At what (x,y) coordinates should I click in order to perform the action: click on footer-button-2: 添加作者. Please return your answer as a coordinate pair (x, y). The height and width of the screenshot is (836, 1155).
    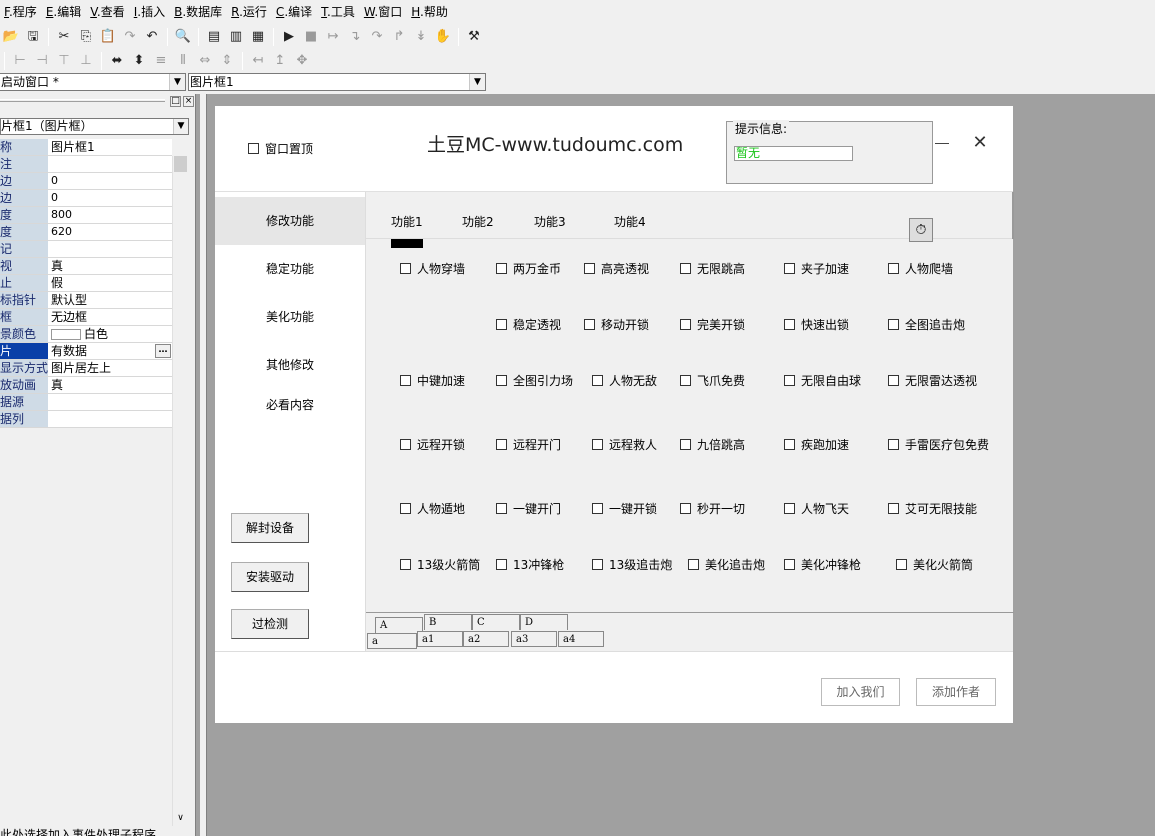
    Looking at the image, I should click on (956, 692).